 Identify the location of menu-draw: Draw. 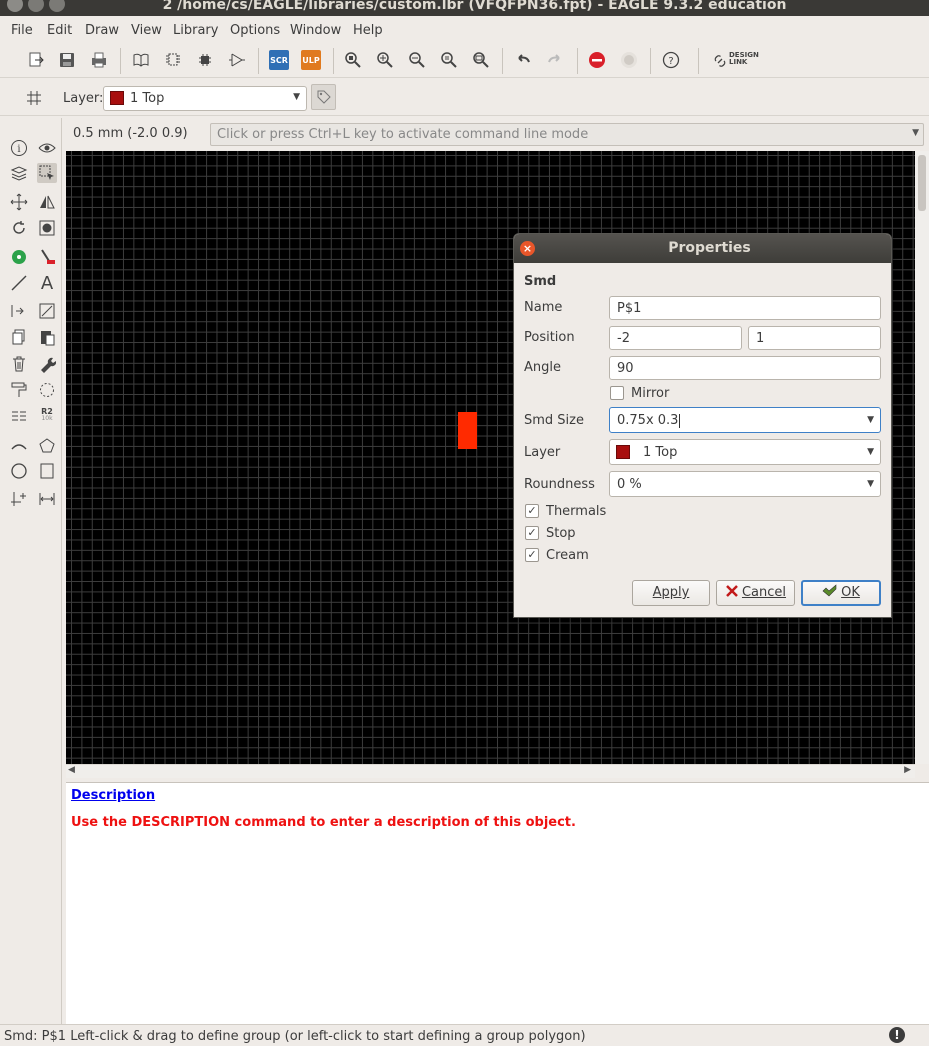
(102, 30).